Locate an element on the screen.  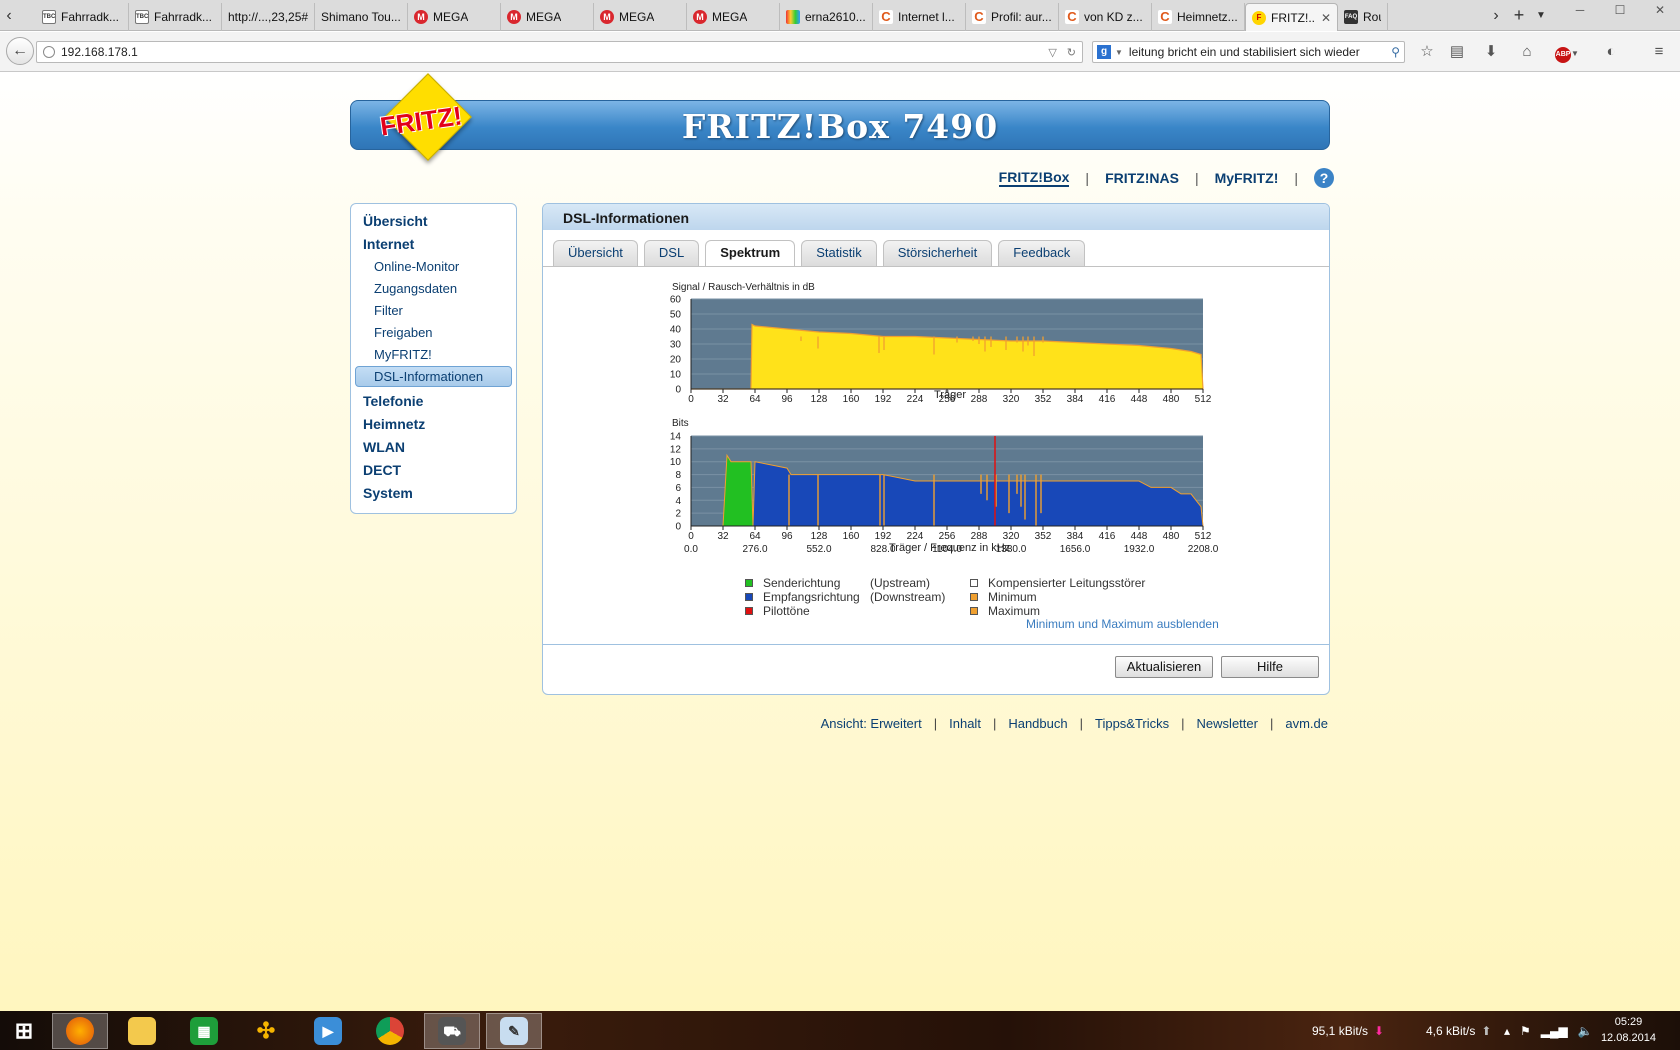
sidebar-item-online-monitor: Online-Monitor is located at coordinates (433, 267).